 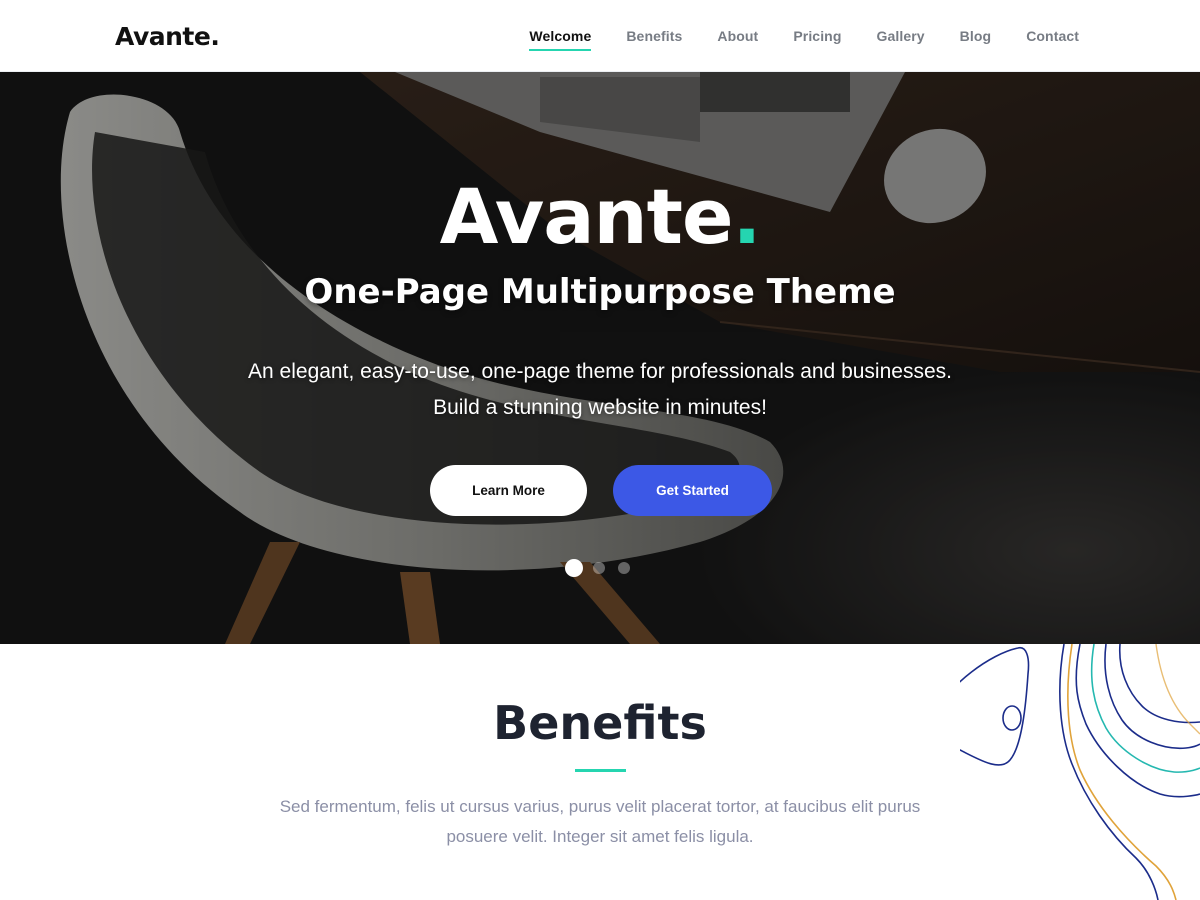 What do you see at coordinates (692, 490) in the screenshot?
I see `get-started-button: Get Started` at bounding box center [692, 490].